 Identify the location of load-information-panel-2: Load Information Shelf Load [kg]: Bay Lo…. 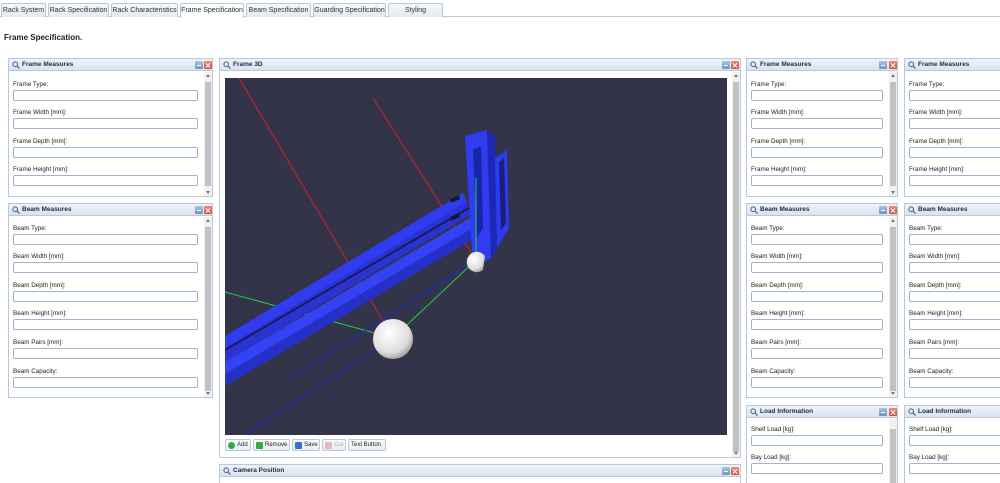
(952, 444).